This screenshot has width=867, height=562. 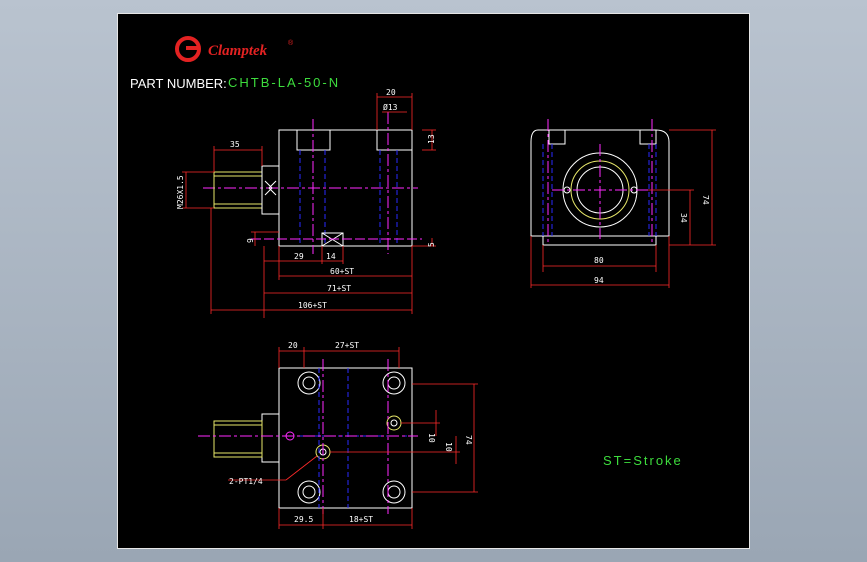 What do you see at coordinates (270, 438) in the screenshot?
I see `plan-hex-nut` at bounding box center [270, 438].